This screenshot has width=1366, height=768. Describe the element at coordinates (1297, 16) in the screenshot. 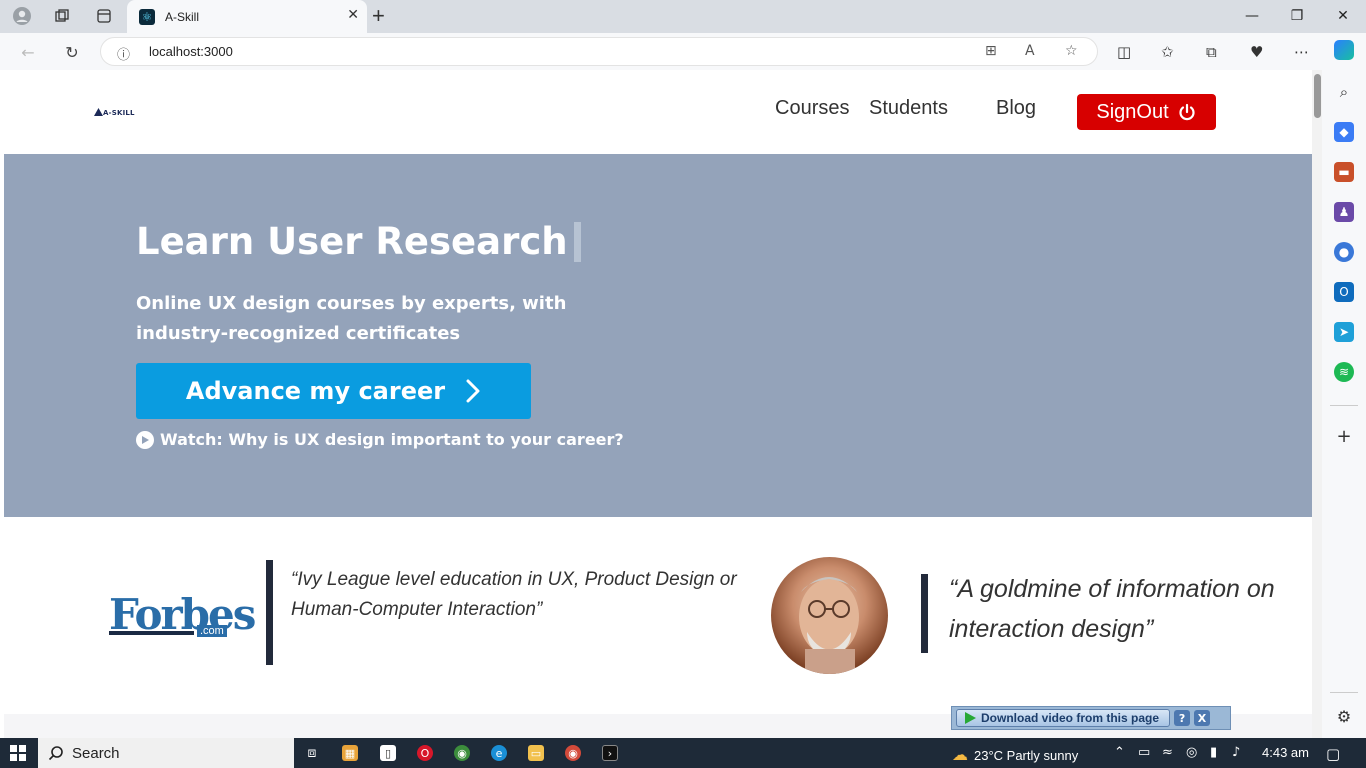

I see `restore-icon: ❐` at that location.